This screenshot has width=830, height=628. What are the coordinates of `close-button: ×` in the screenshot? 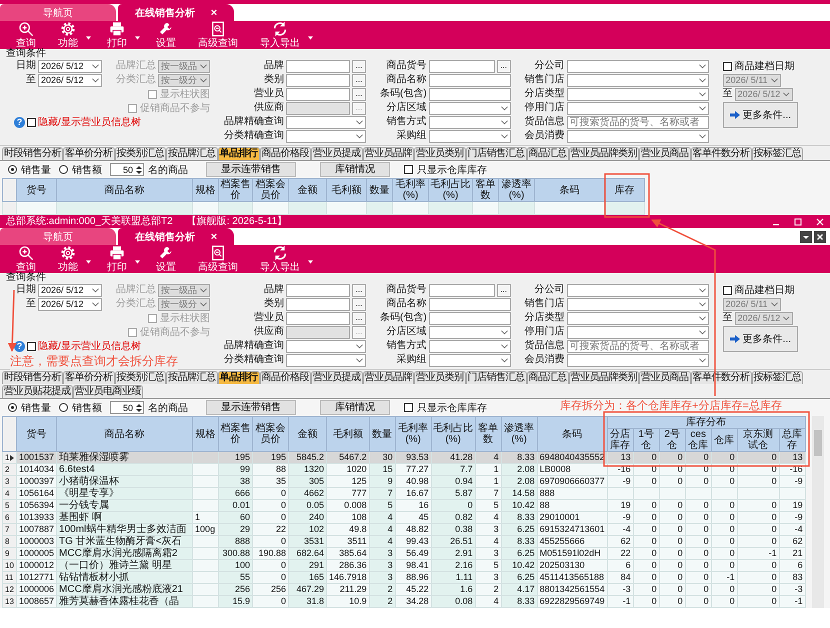 It's located at (214, 12).